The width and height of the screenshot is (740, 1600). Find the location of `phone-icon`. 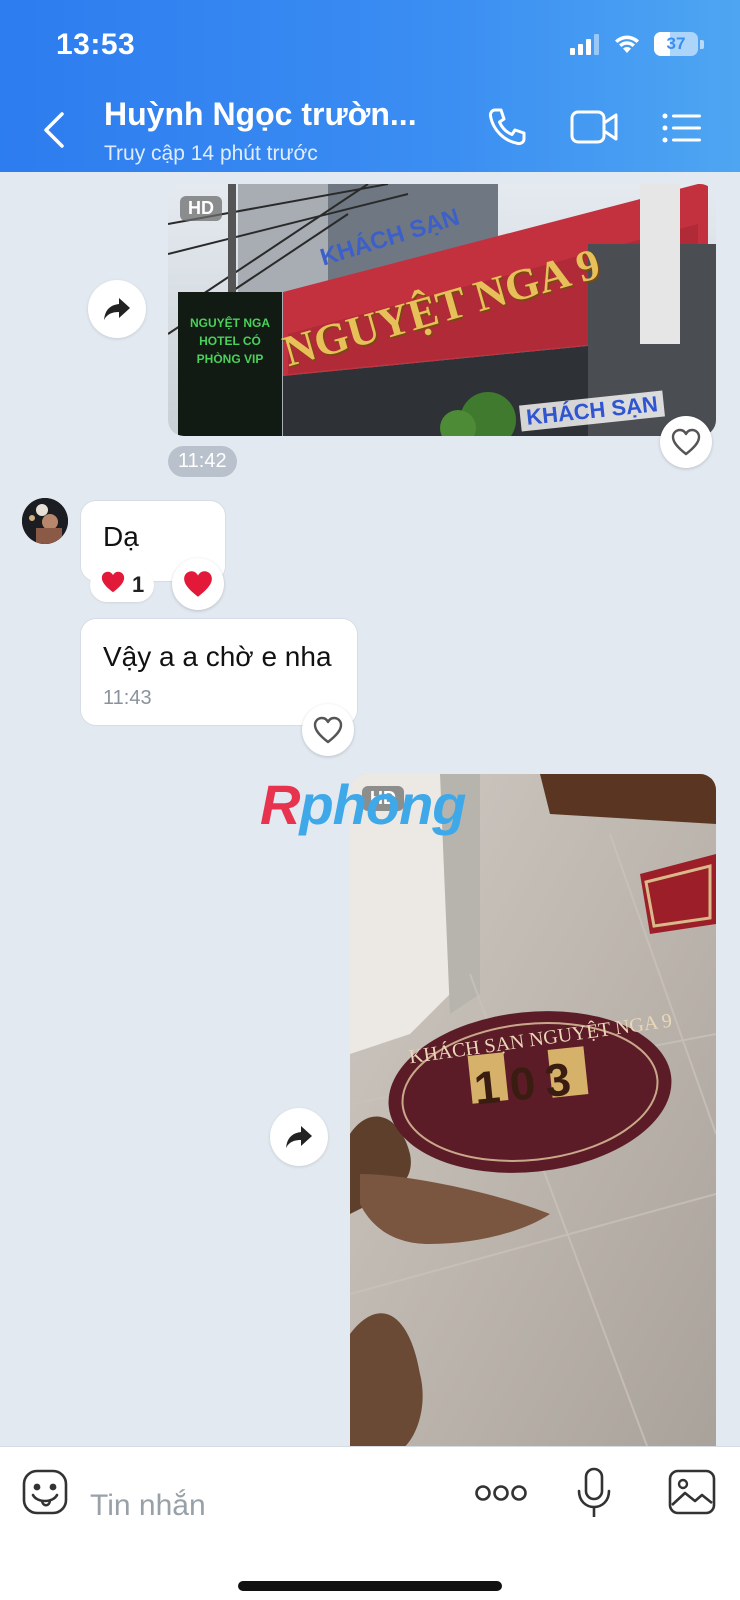

phone-icon is located at coordinates (507, 127).